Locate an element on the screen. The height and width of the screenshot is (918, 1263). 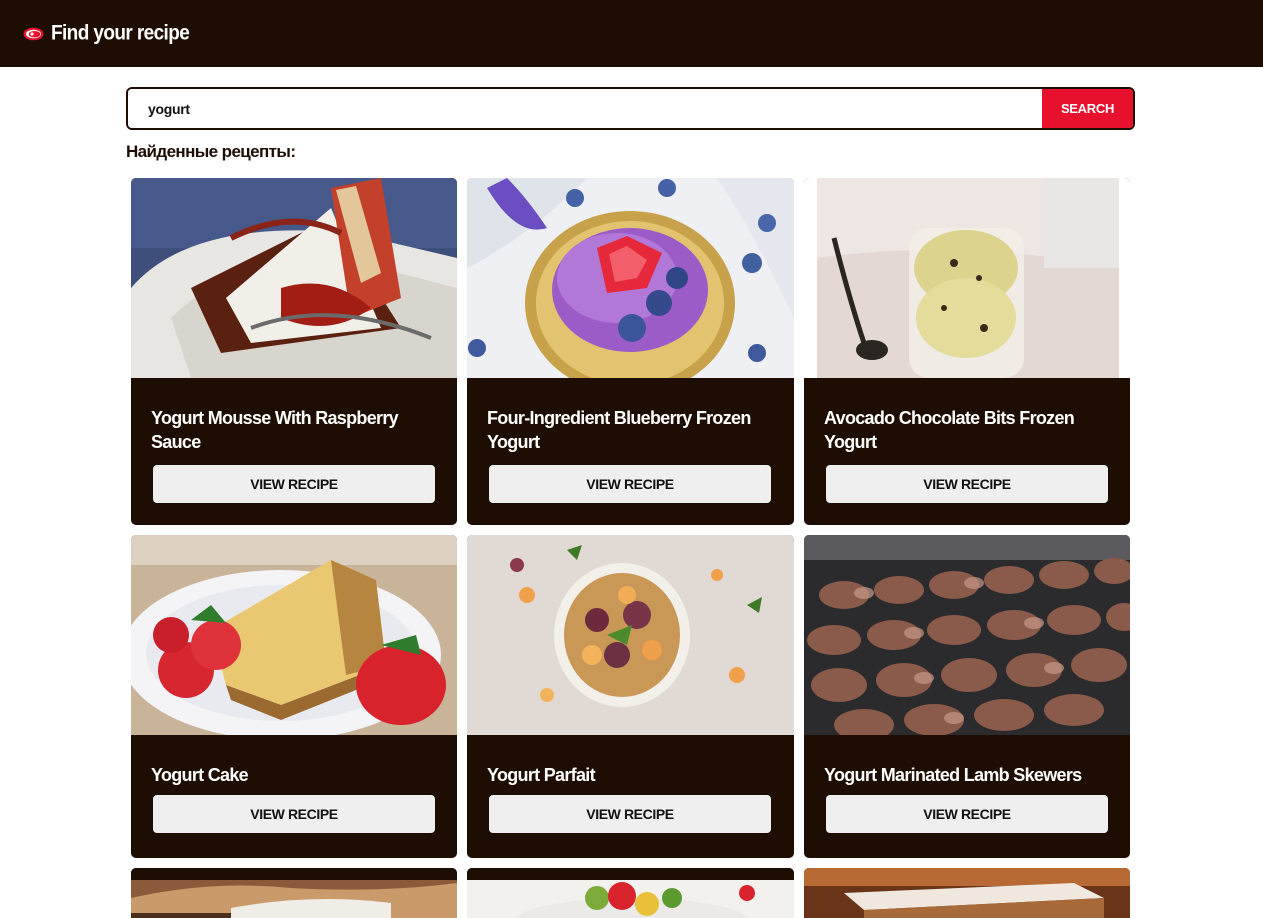
recipe-title: Yogurt Marinated Lamb Skewers is located at coordinates (953, 775).